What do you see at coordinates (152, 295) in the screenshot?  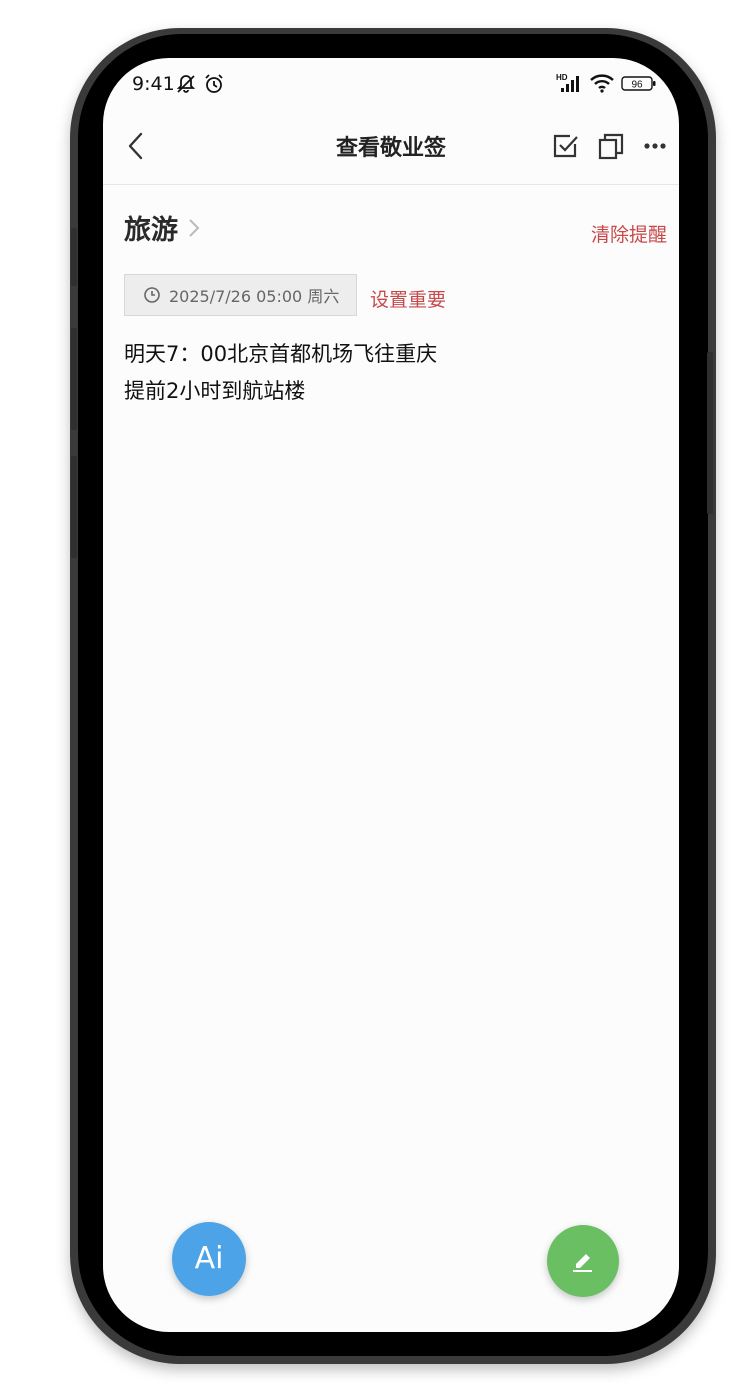 I see `clock-icon` at bounding box center [152, 295].